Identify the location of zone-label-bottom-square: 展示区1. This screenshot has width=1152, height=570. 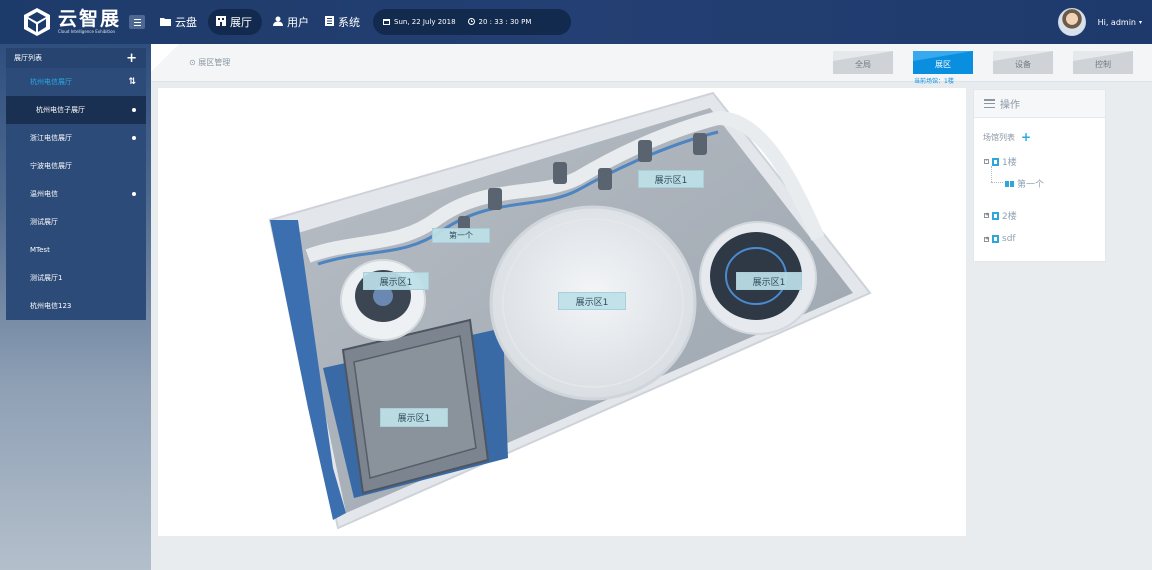
(414, 417).